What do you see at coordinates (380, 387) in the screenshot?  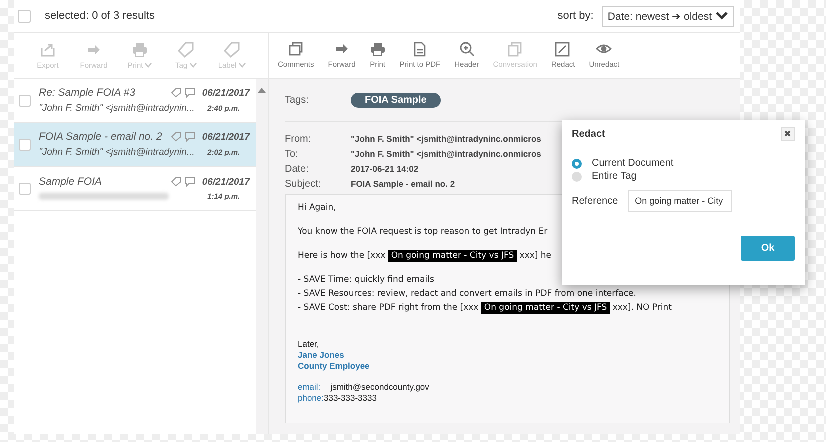 I see `email-address: jsmith@secondcounty.gov` at bounding box center [380, 387].